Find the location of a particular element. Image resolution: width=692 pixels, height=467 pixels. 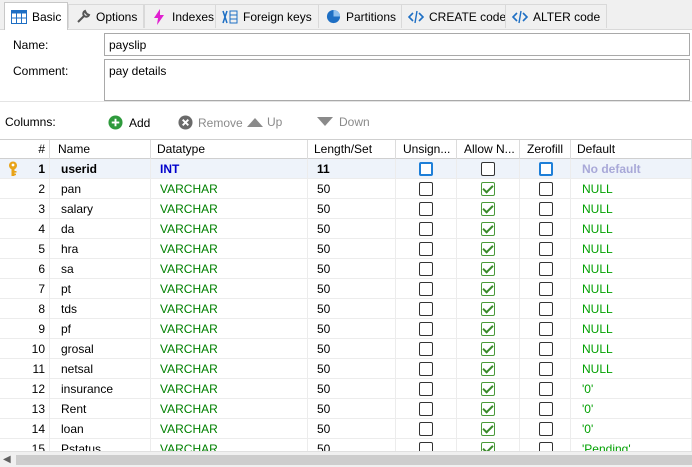

column-name-cell: pan is located at coordinates (100, 189).